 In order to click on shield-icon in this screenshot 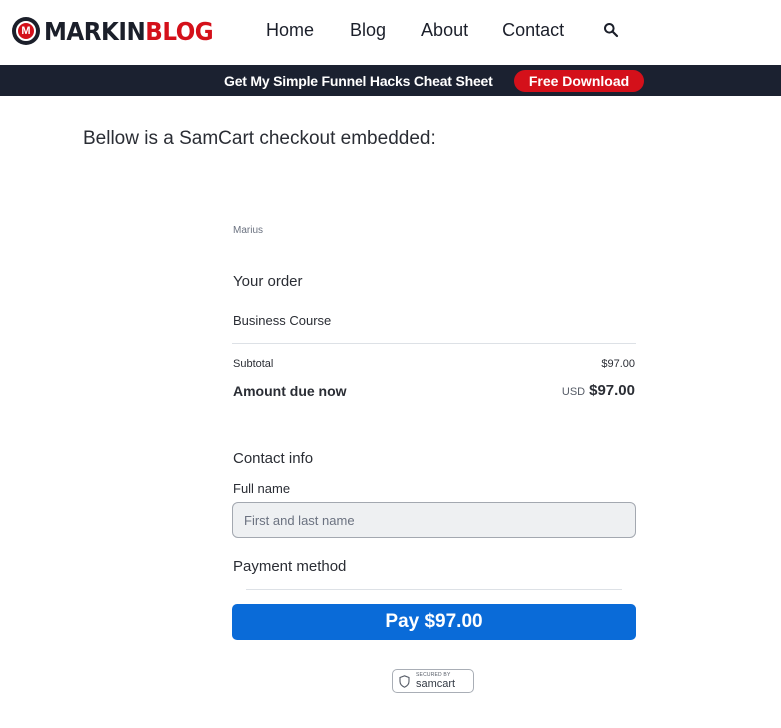, I will do `click(404, 681)`.